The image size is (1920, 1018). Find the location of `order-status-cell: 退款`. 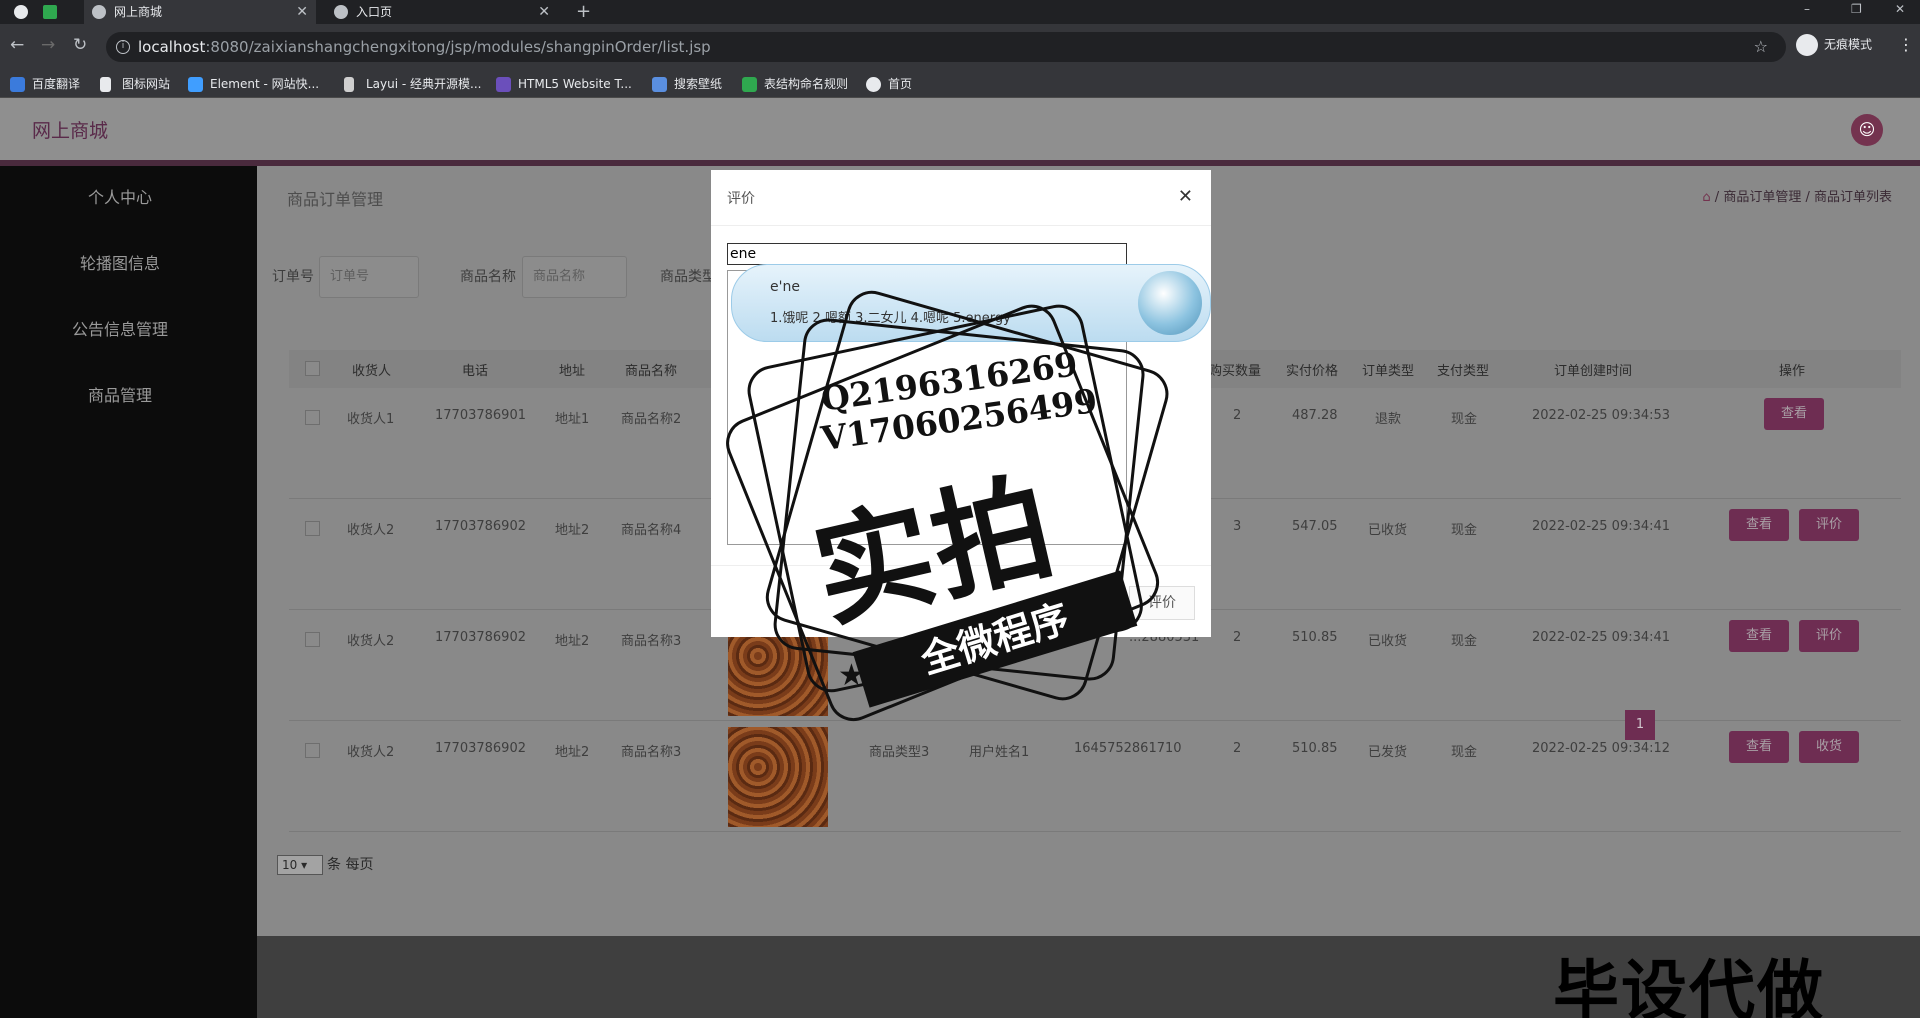

order-status-cell: 退款 is located at coordinates (1388, 419).